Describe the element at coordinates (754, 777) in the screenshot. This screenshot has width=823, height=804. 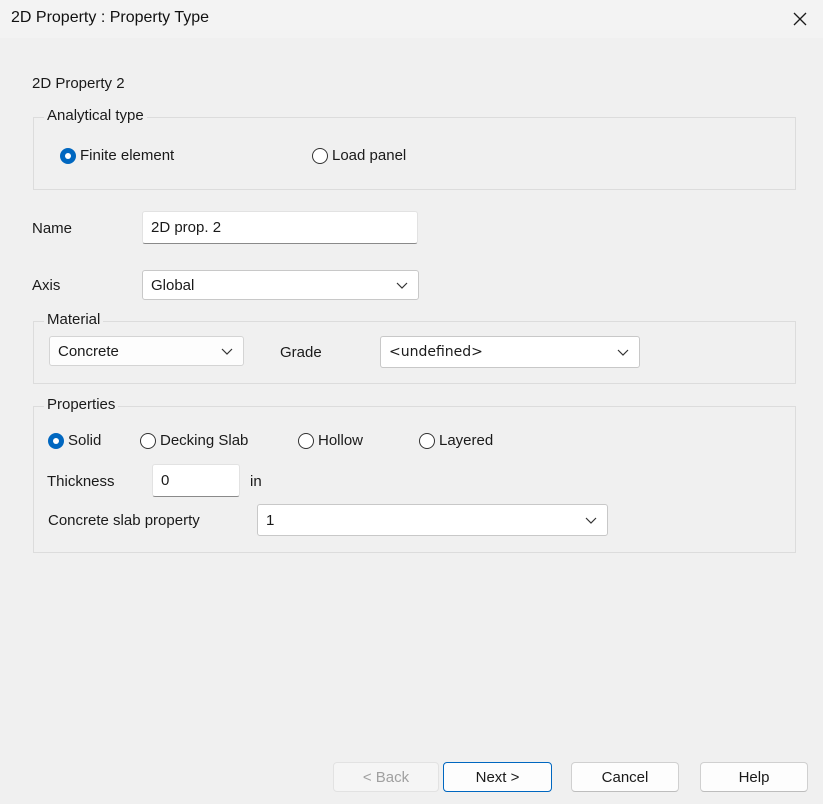
I see `help-button: Help` at that location.